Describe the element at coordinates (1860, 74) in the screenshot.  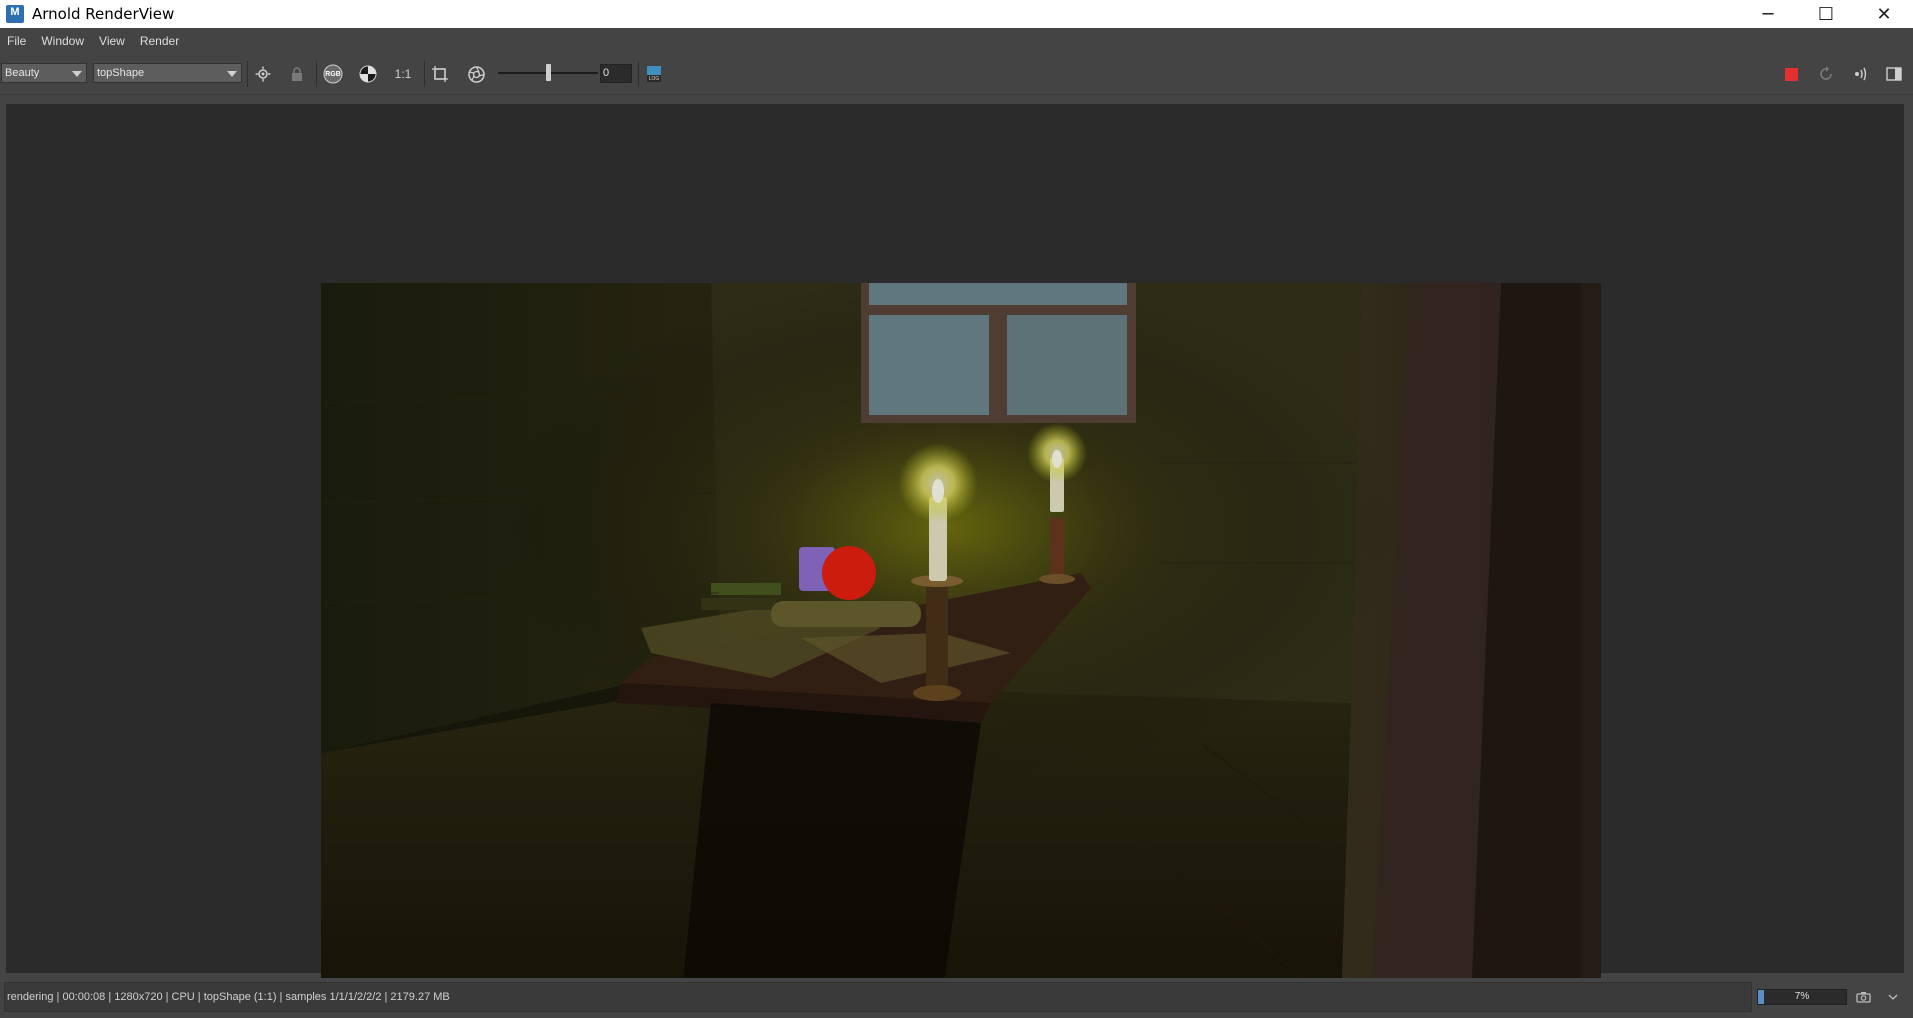
I see `debug-shading-icon` at that location.